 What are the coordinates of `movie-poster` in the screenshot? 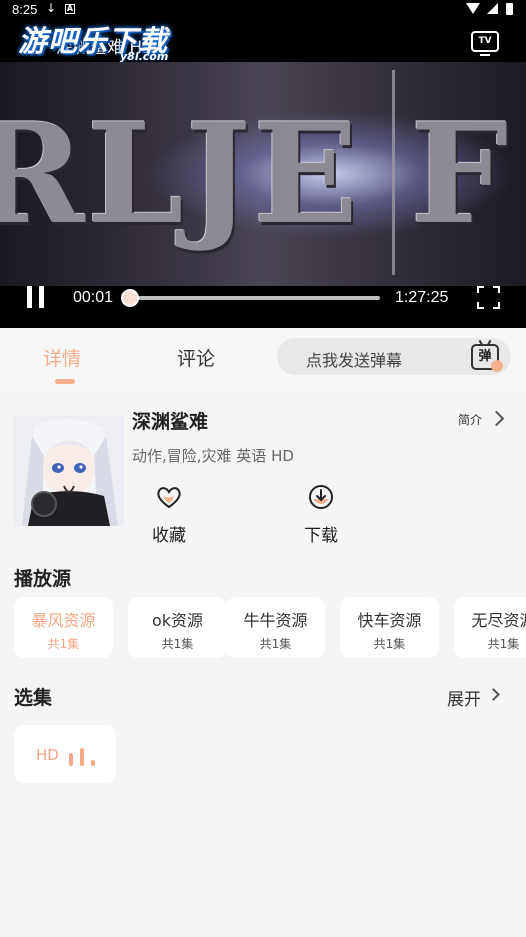 It's located at (69, 471).